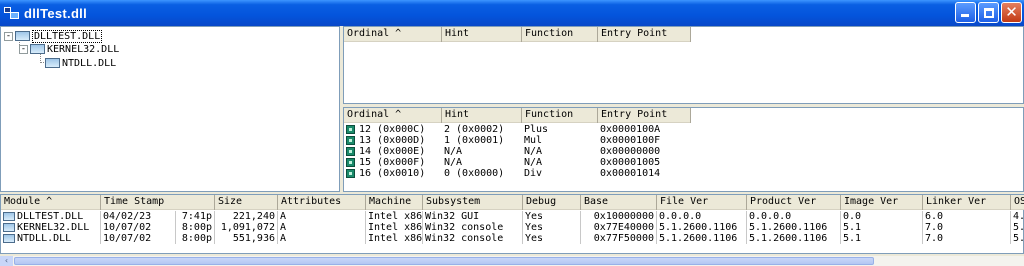 This screenshot has height=266, width=1024. What do you see at coordinates (517, 129) in the screenshot?
I see `export-row: 12 (0x000C) 2 (0x0002) Plus 0x0000100A` at bounding box center [517, 129].